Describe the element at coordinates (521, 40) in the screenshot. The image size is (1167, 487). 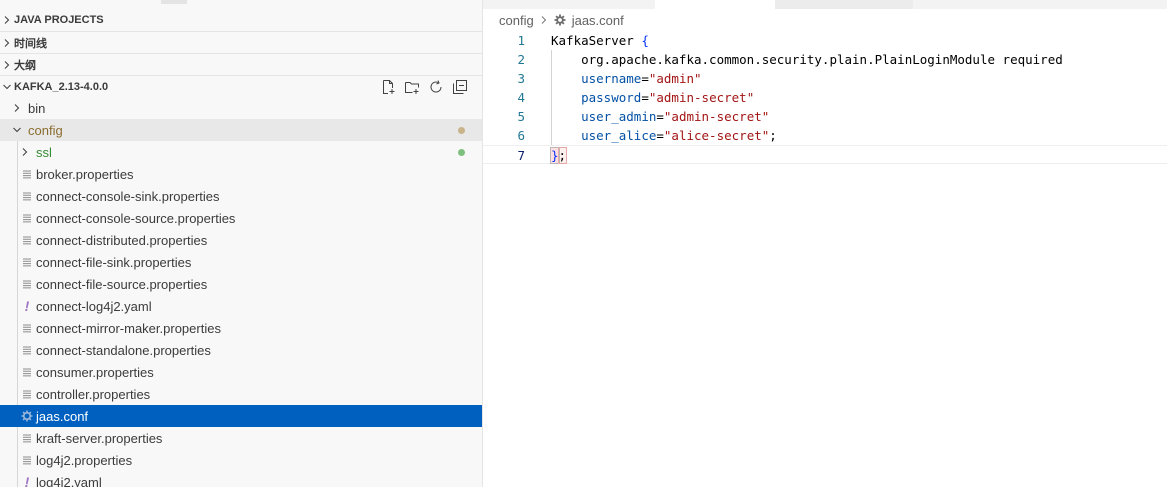
I see `line-number: 1` at that location.